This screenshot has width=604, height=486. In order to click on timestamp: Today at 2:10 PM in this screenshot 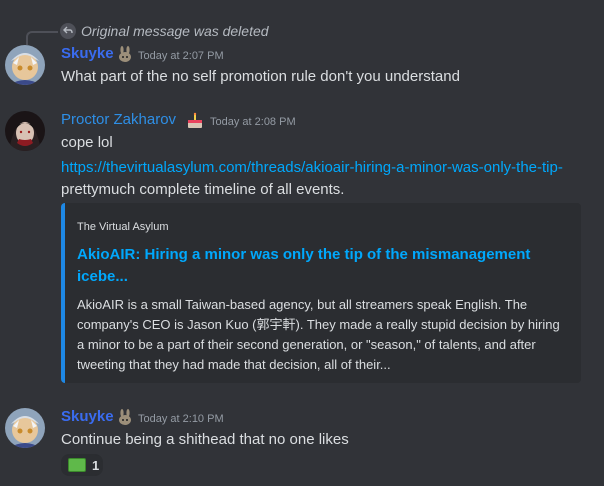, I will do `click(181, 419)`.